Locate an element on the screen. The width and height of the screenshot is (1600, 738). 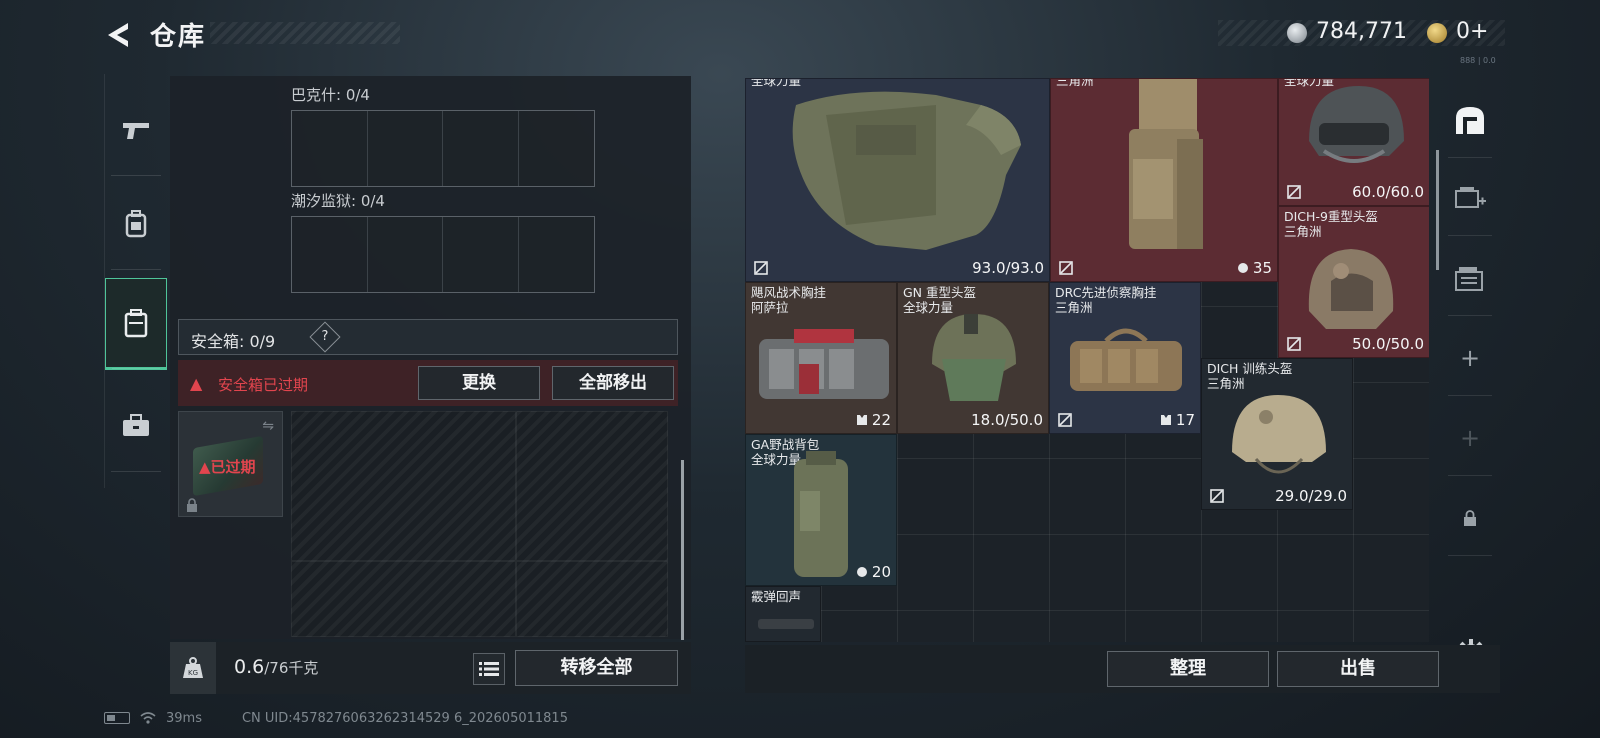
weight-footer: KG 0.6/76千克 转移全部 is located at coordinates (430, 668).